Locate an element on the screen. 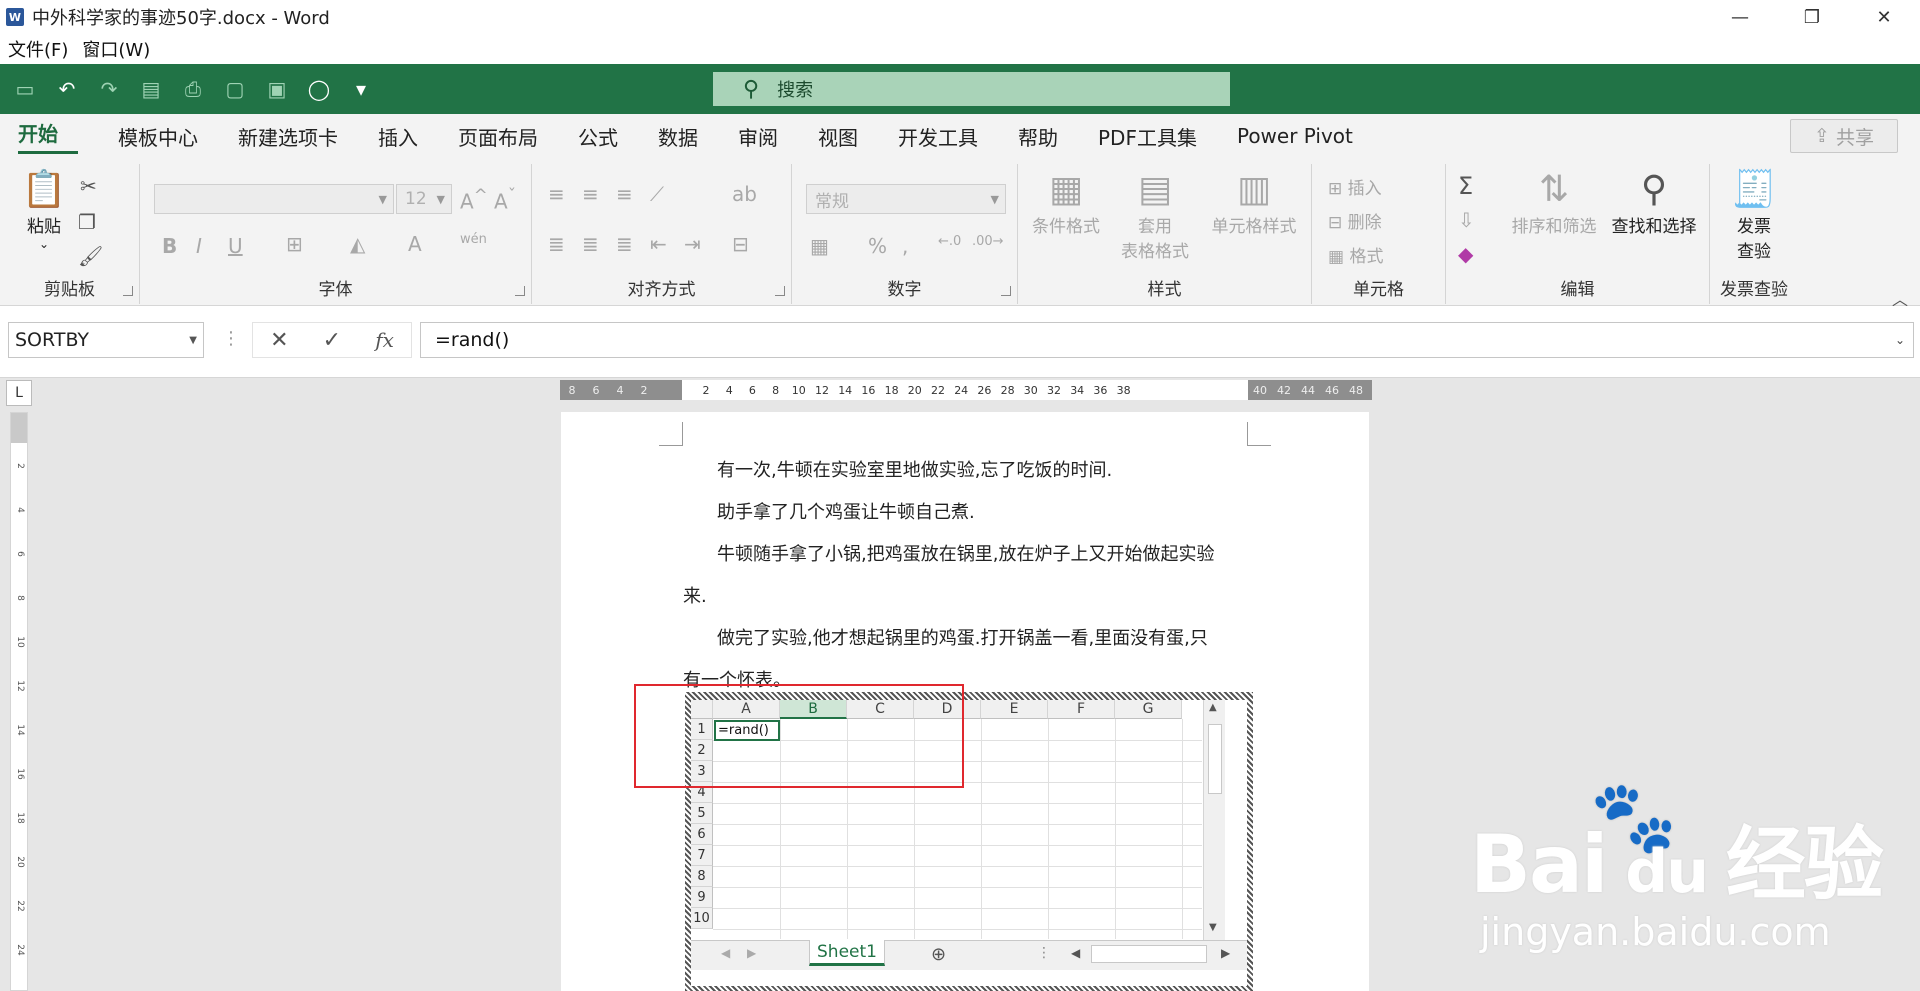 This screenshot has height=991, width=1920. underline-icon: U is located at coordinates (235, 246).